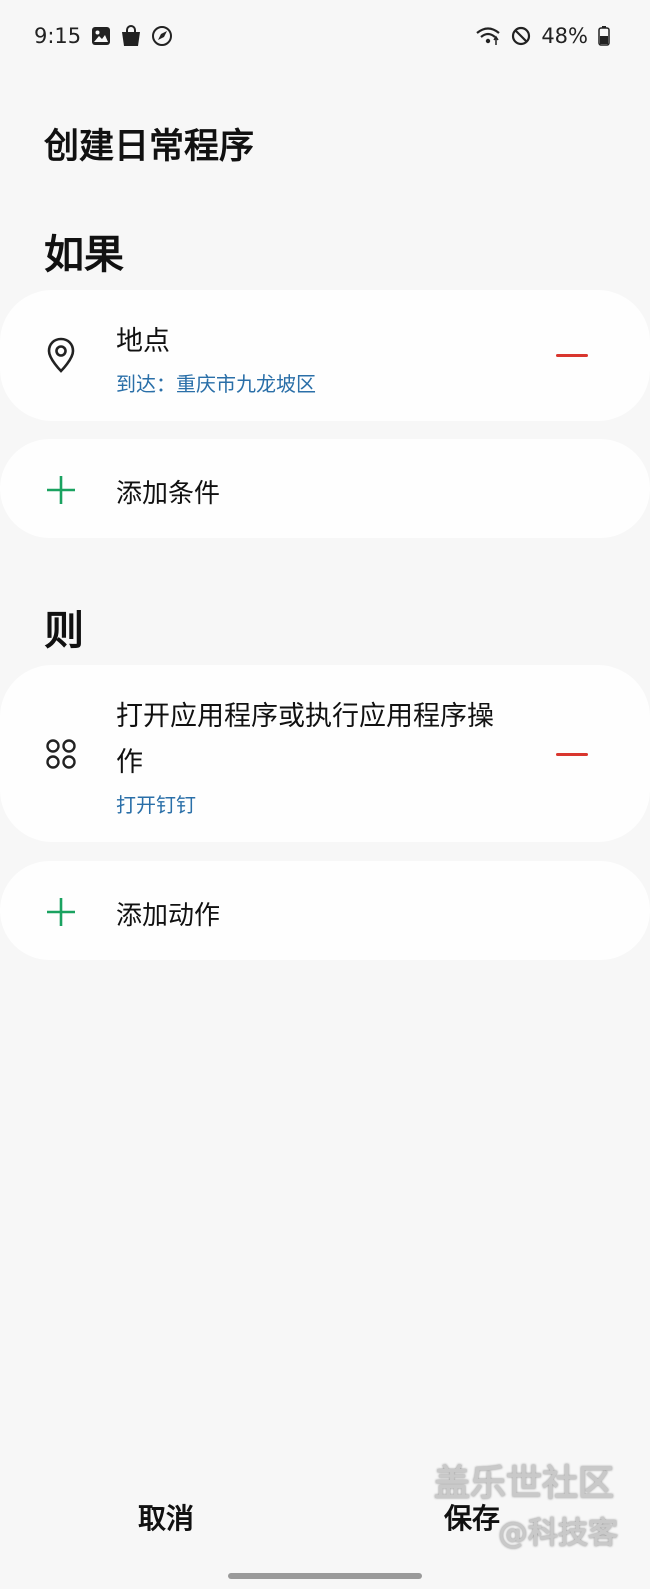  Describe the element at coordinates (325, 488) in the screenshot. I see `add-condition-card: 添加条件` at that location.